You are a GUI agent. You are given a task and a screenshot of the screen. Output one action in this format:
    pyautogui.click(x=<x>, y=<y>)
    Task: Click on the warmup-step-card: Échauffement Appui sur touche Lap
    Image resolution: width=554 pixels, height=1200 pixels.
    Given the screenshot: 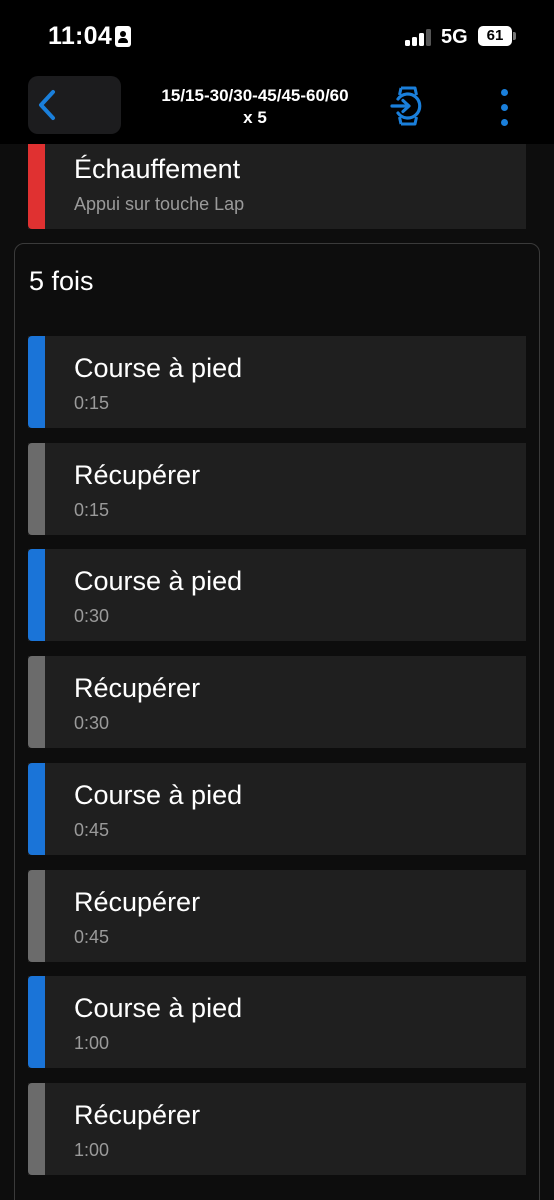 What is the action you would take?
    pyautogui.click(x=277, y=186)
    